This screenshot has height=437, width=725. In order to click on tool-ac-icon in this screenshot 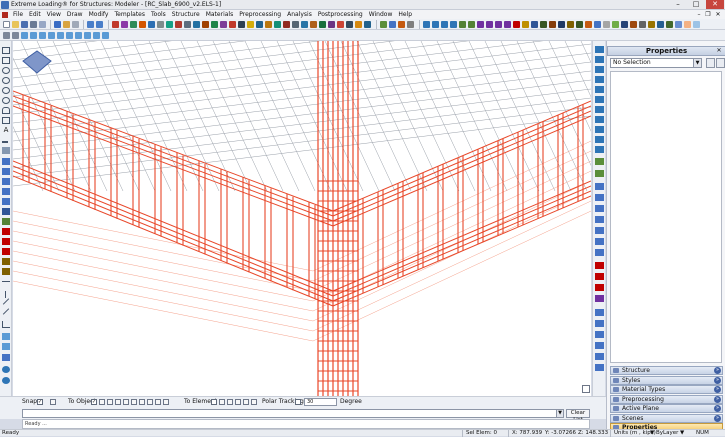, I will do `click(367, 24)`.